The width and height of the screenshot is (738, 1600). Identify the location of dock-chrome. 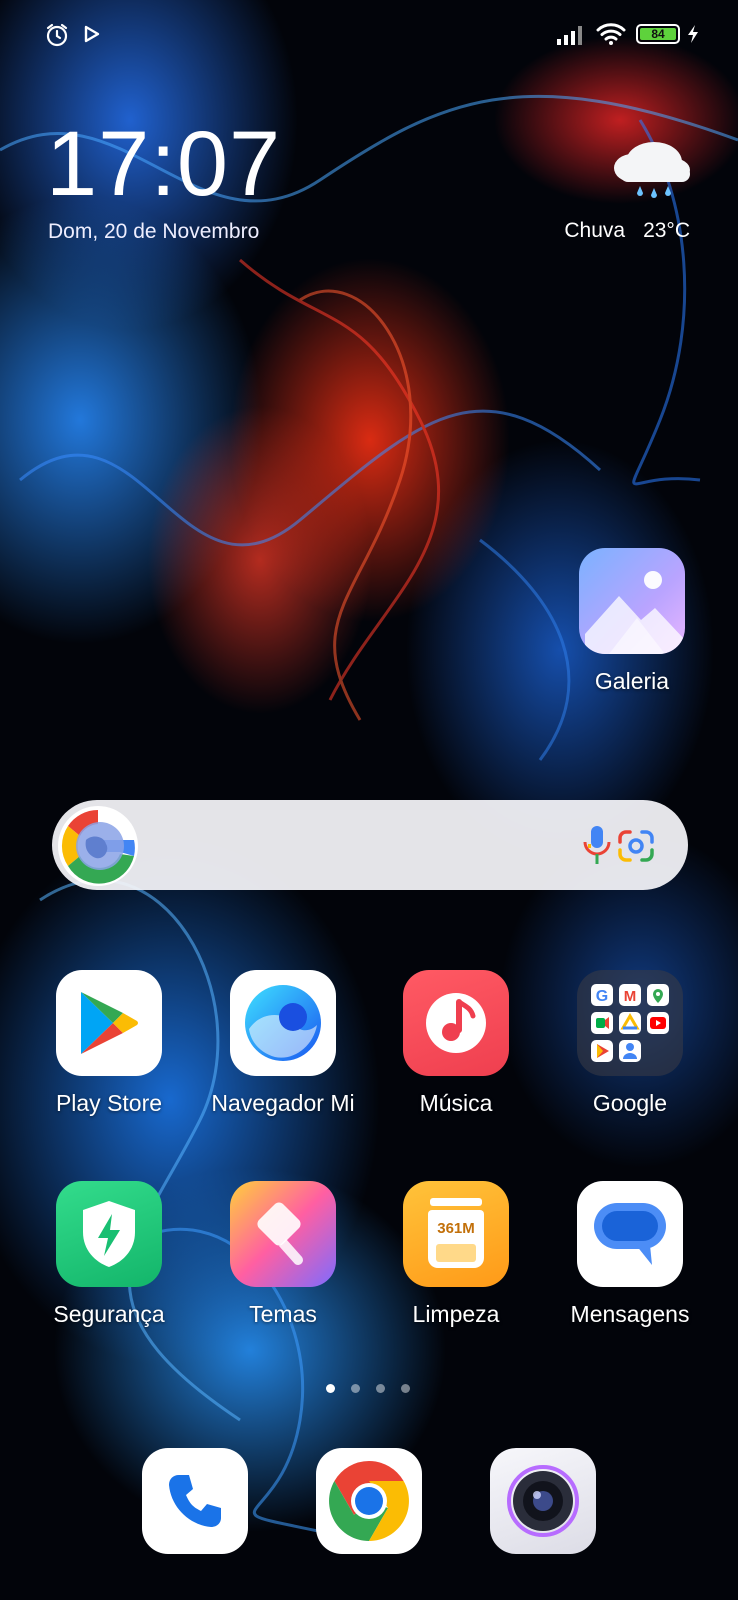
(369, 1501).